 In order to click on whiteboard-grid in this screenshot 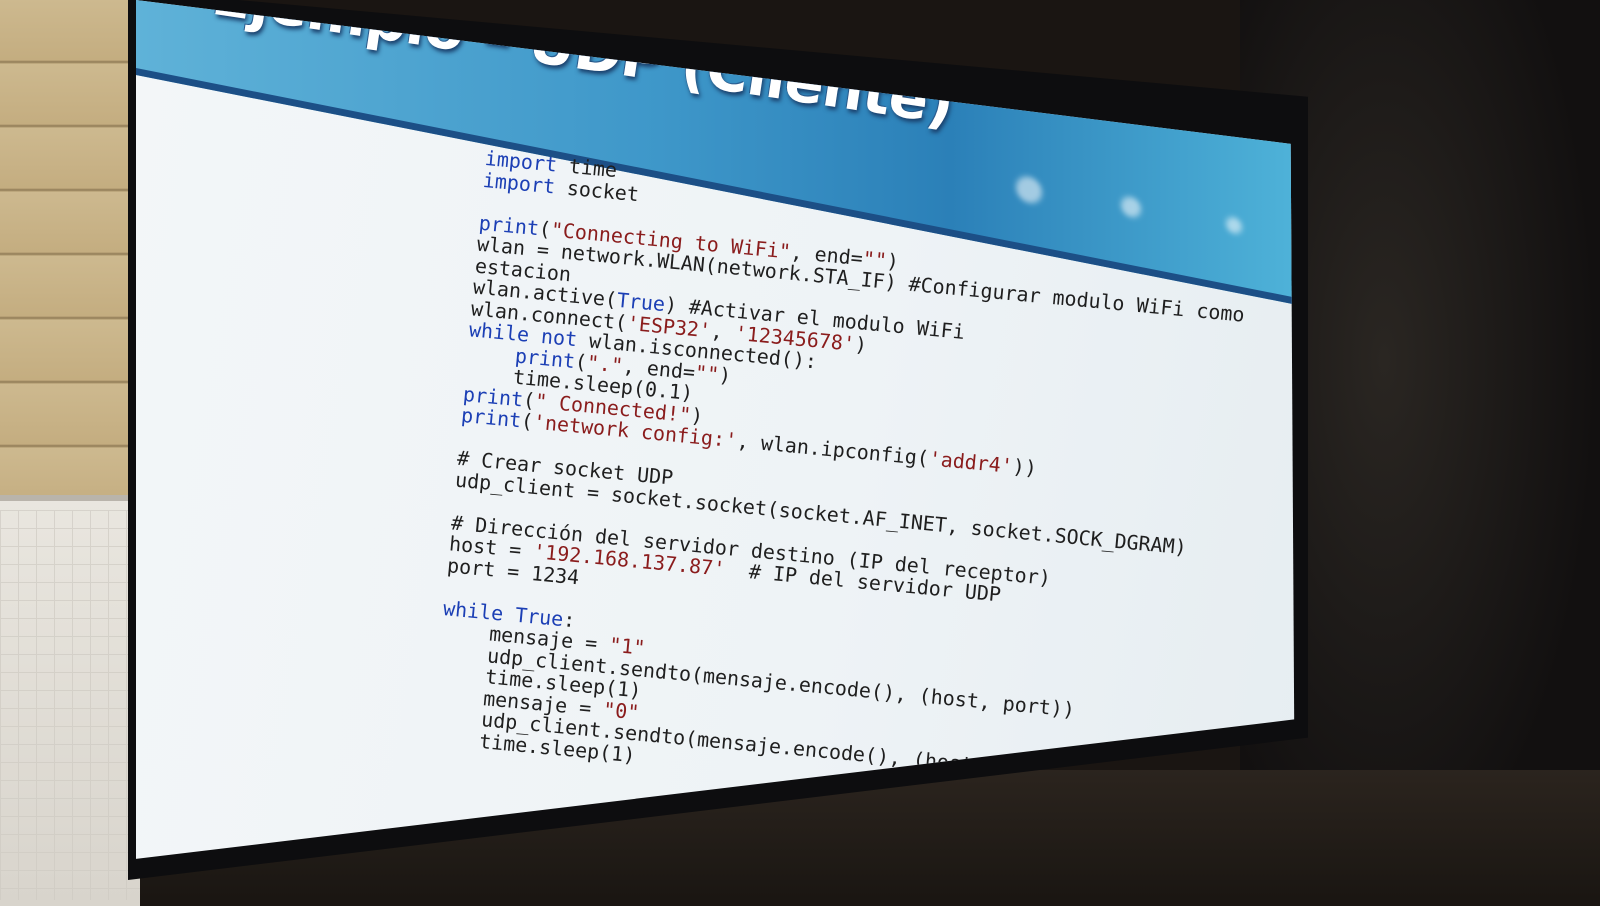, I will do `click(70, 705)`.